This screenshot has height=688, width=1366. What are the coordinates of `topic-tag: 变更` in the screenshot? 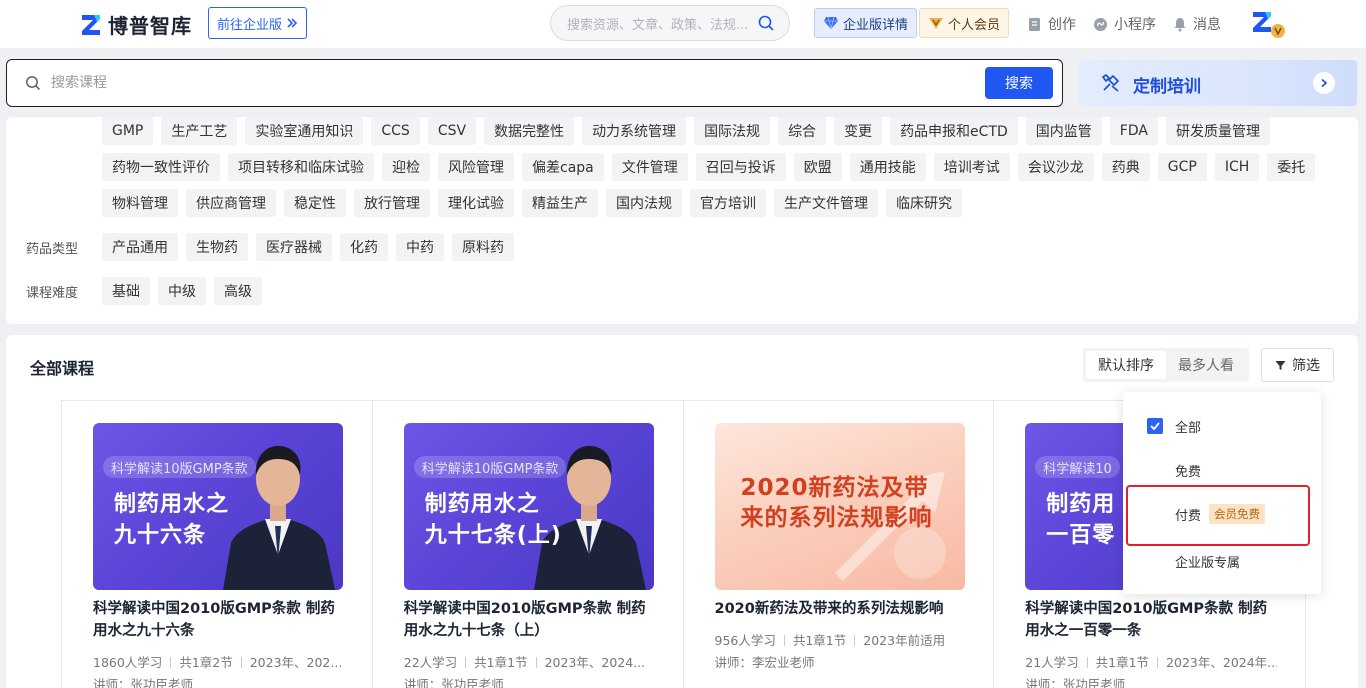 It's located at (858, 131).